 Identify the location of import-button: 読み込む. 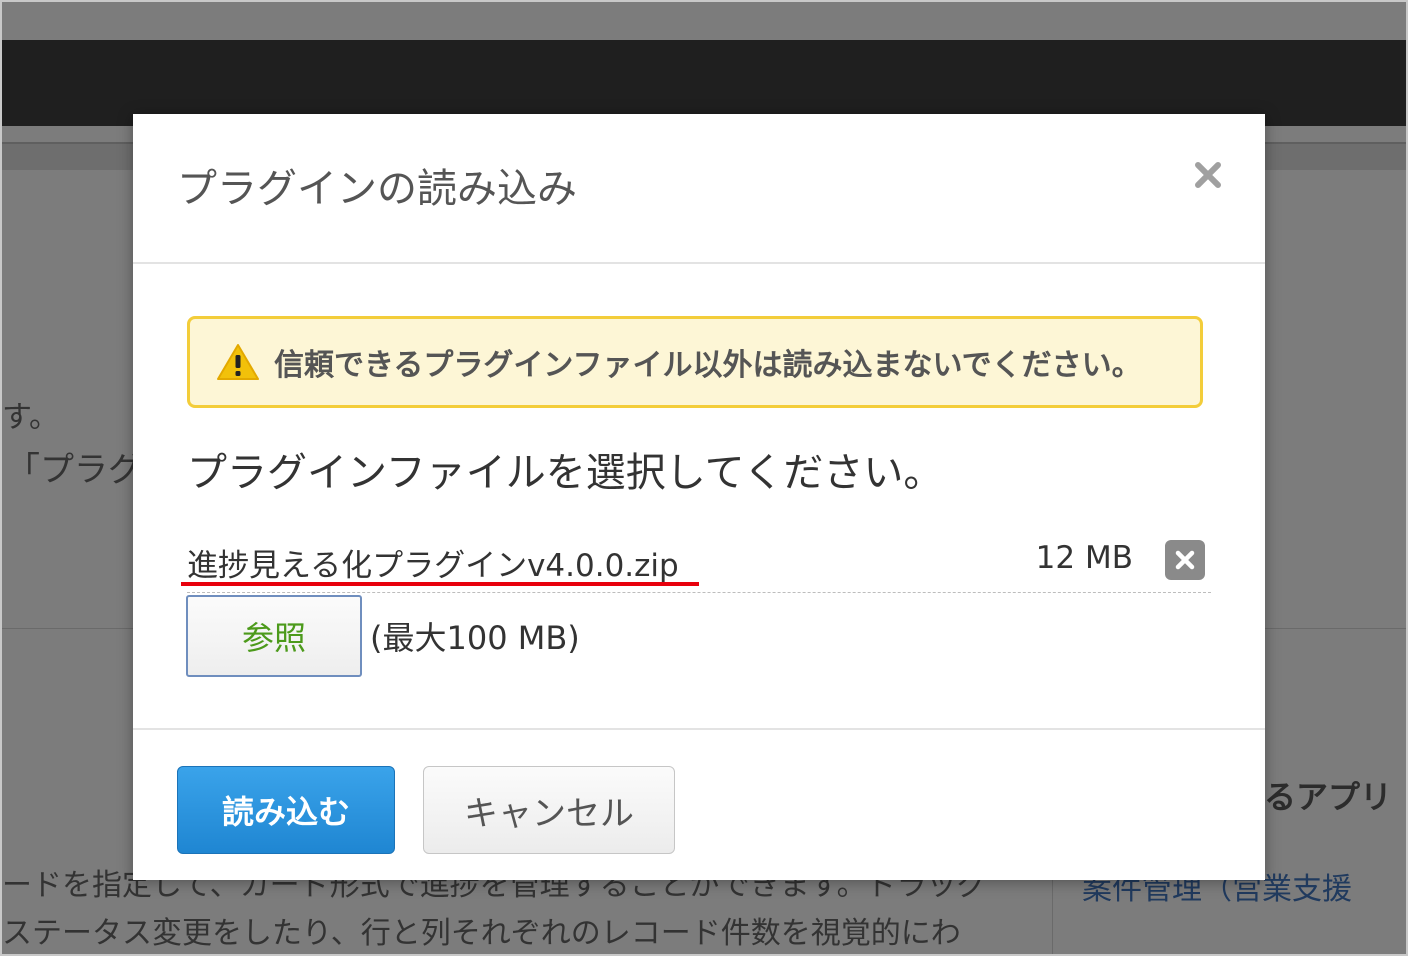
(286, 810).